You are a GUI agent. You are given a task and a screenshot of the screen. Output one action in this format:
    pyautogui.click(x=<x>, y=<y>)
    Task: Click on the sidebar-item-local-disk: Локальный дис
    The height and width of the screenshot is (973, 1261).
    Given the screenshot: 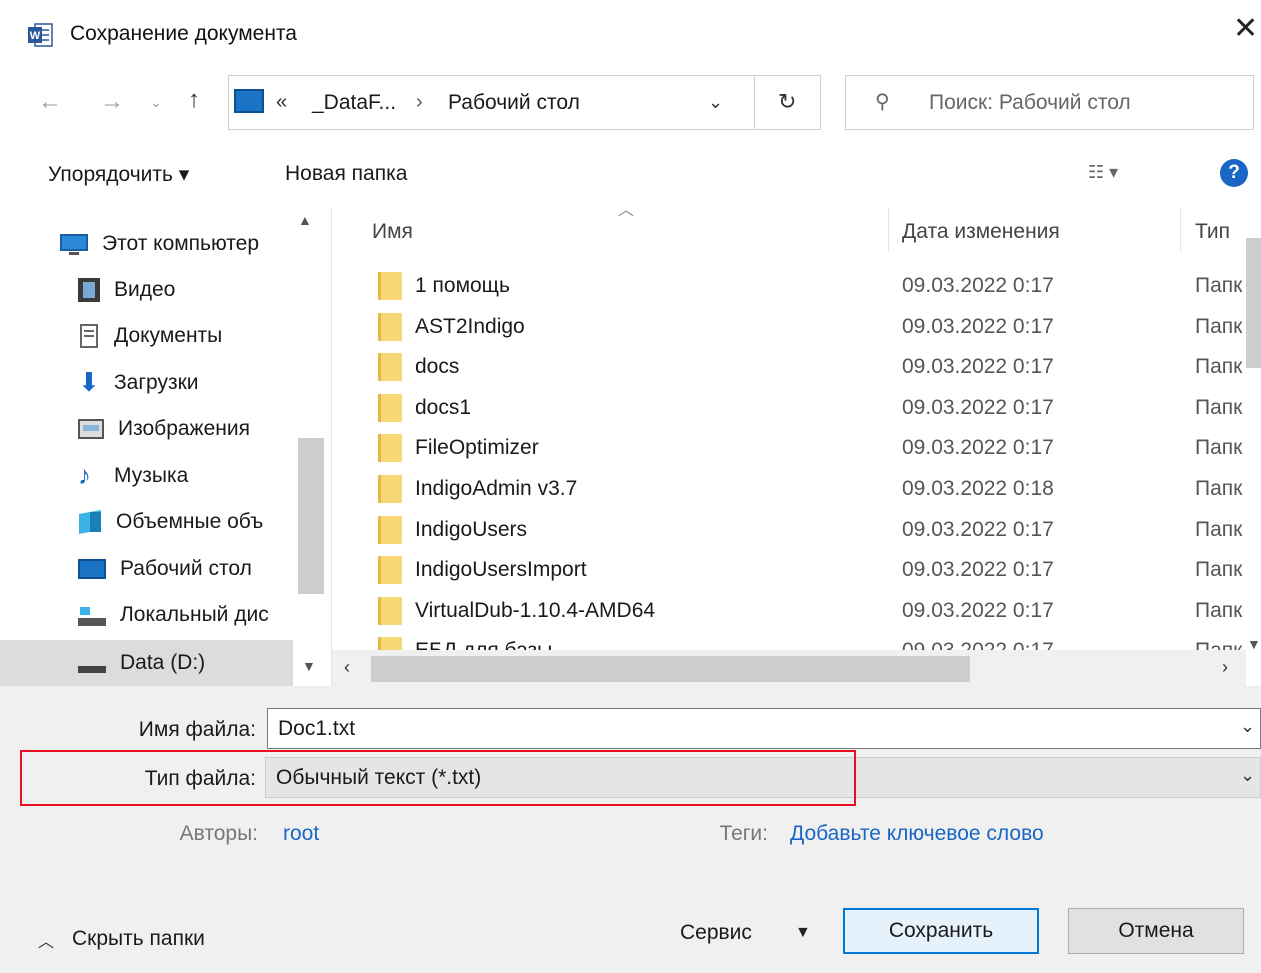 What is the action you would take?
    pyautogui.click(x=173, y=615)
    